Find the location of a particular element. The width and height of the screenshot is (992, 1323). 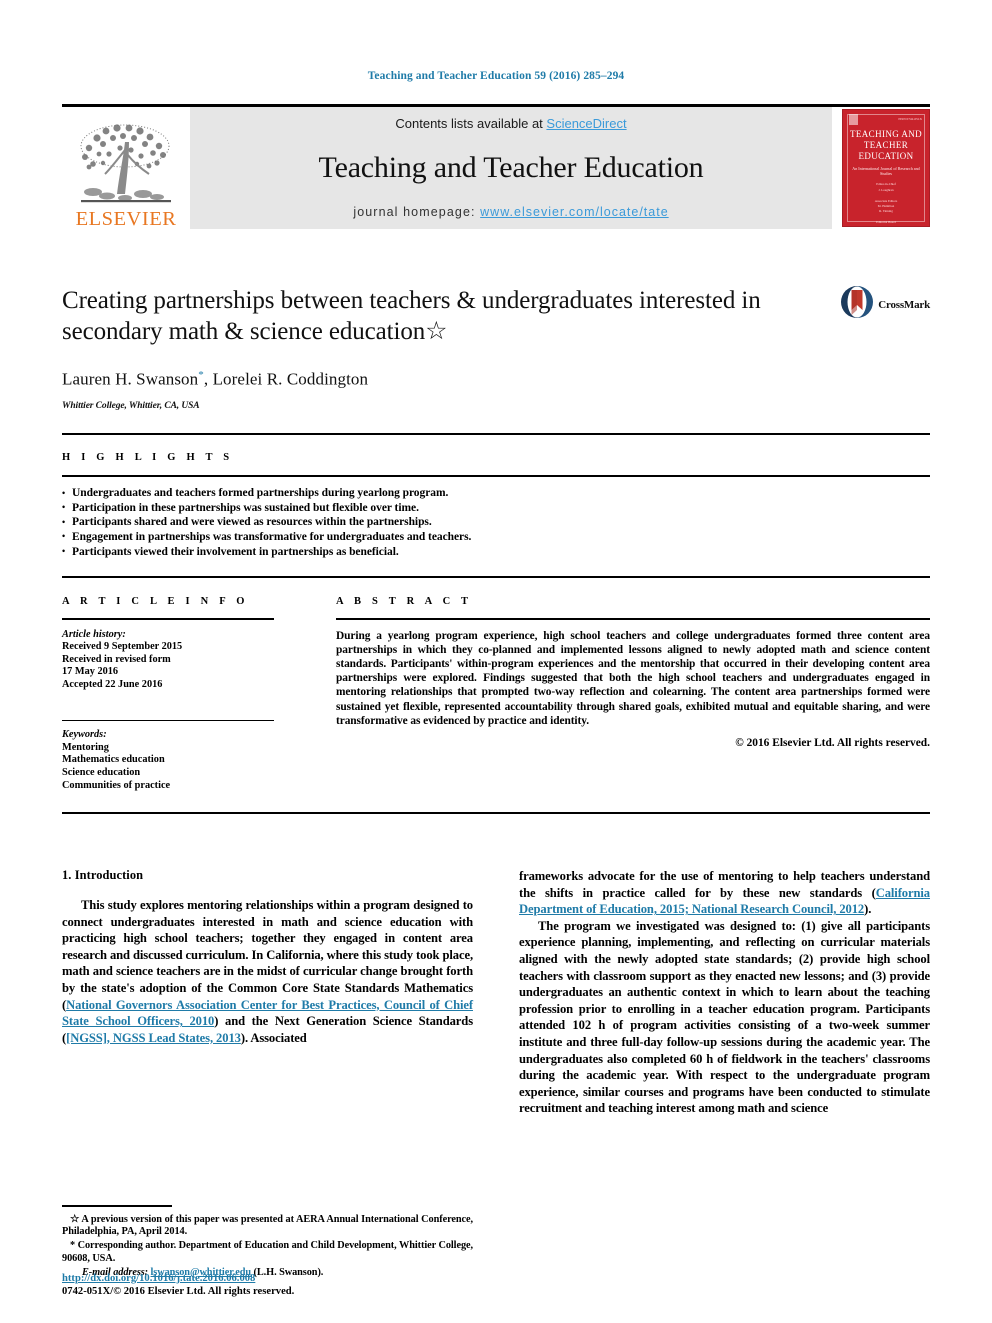

corresponding-author-marker: * is located at coordinates (201, 375).